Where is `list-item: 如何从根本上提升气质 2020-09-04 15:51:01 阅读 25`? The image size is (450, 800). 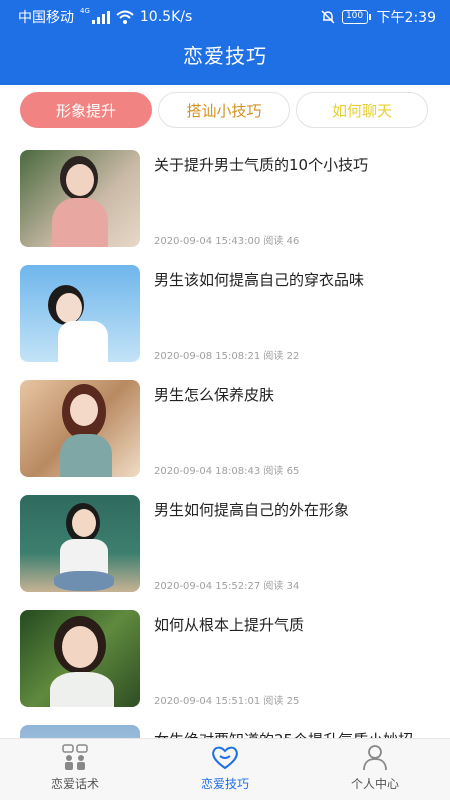
list-item: 如何从根本上提升气质 2020-09-04 15:51:01 阅读 25 is located at coordinates (225, 658).